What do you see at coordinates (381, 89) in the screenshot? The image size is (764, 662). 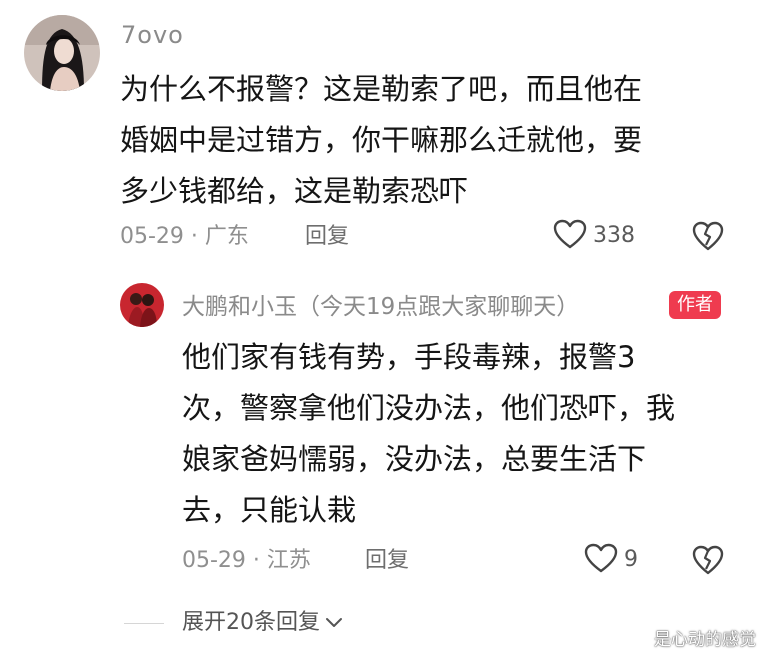 I see `comment-line: 为什么不报警？这是勒索了吧，而且他在` at bounding box center [381, 89].